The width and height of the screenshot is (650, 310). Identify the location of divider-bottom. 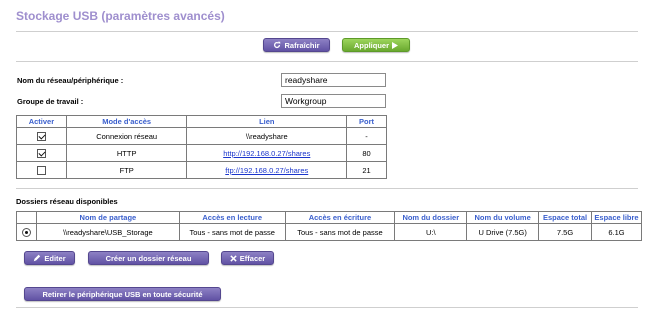
(327, 307).